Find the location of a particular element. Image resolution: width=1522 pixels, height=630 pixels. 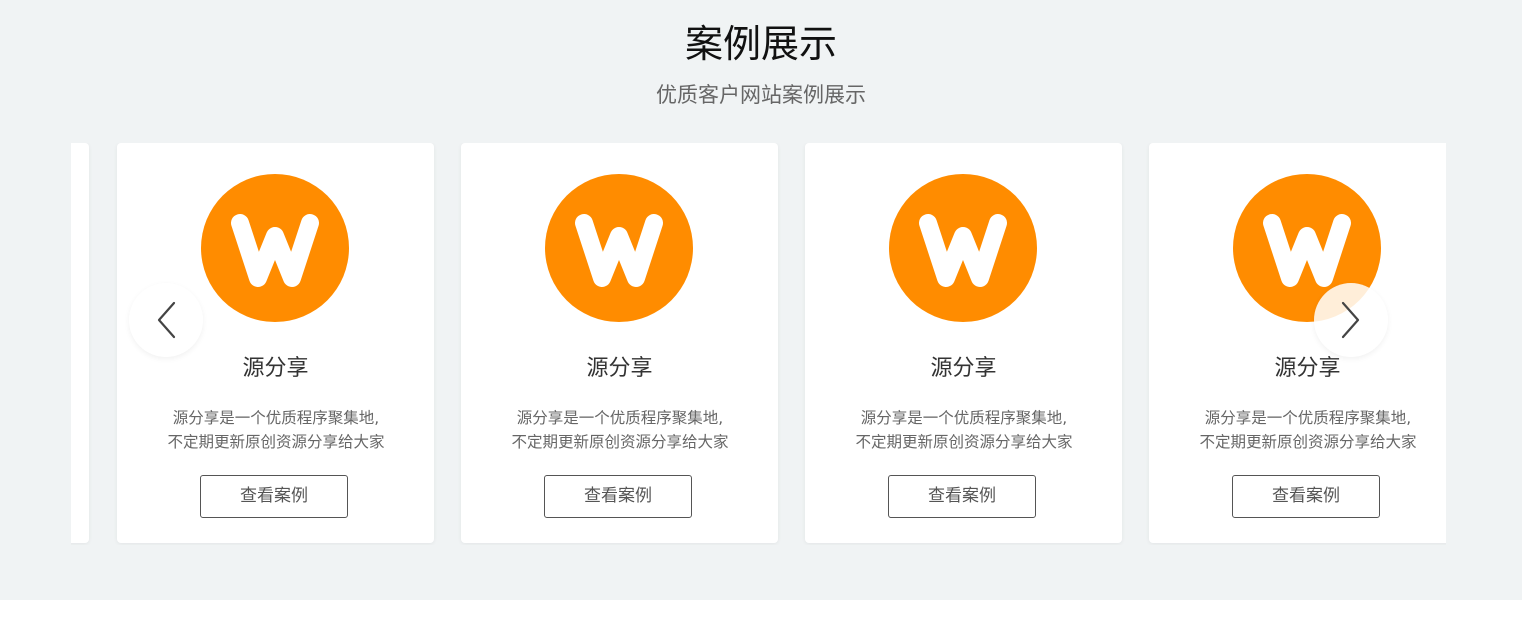

carousel-prev-button is located at coordinates (166, 320).